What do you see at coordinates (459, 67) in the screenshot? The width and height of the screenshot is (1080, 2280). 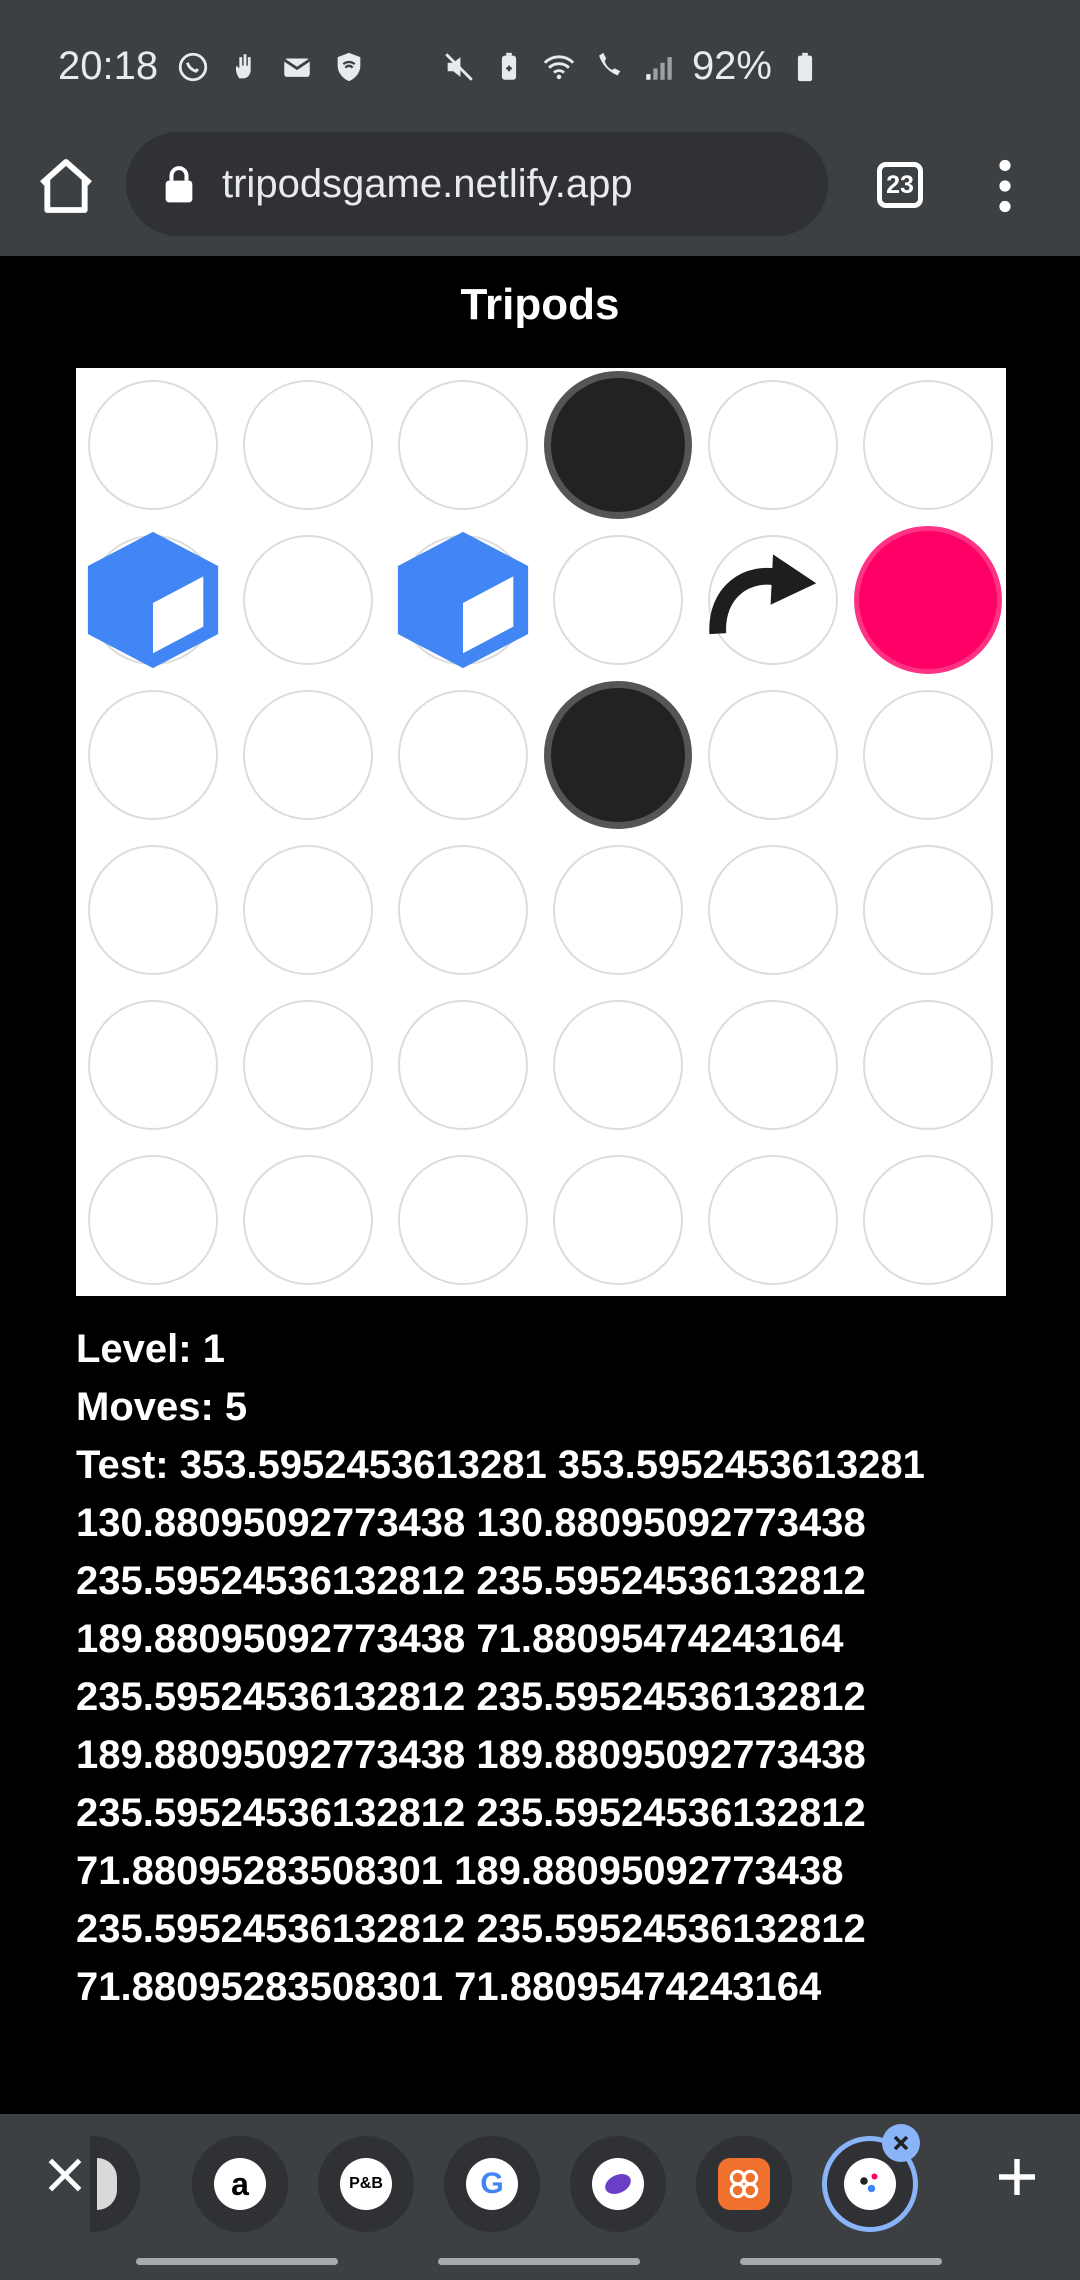 I see `mute-icon` at bounding box center [459, 67].